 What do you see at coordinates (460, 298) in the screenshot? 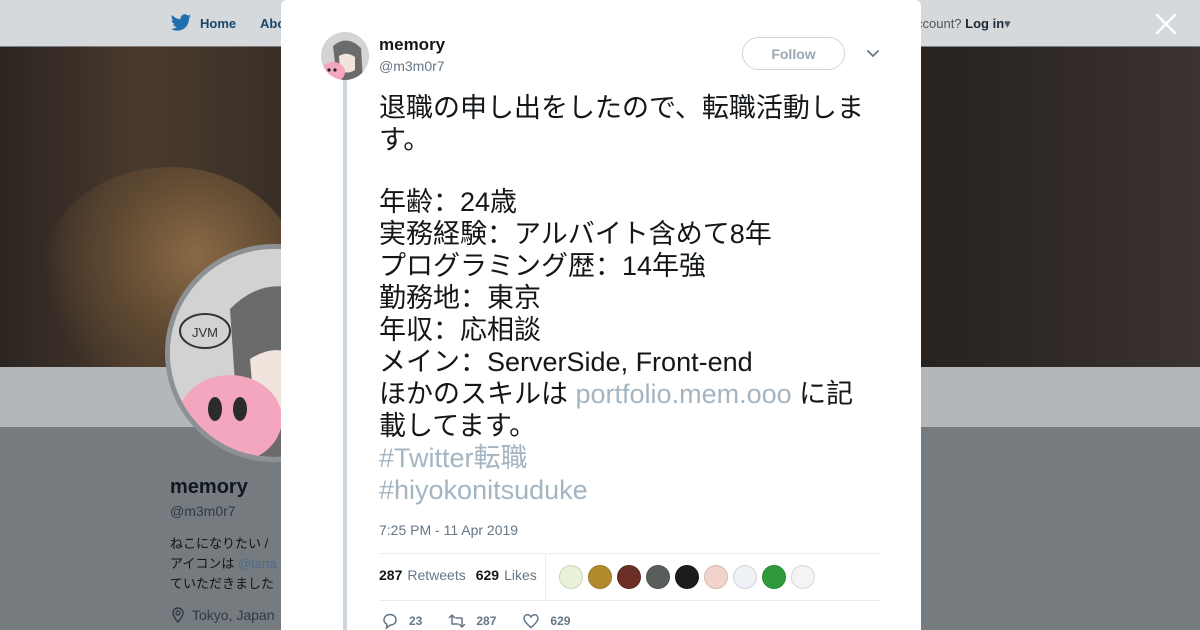
I see `tweet-line: 勤務地：東京` at bounding box center [460, 298].